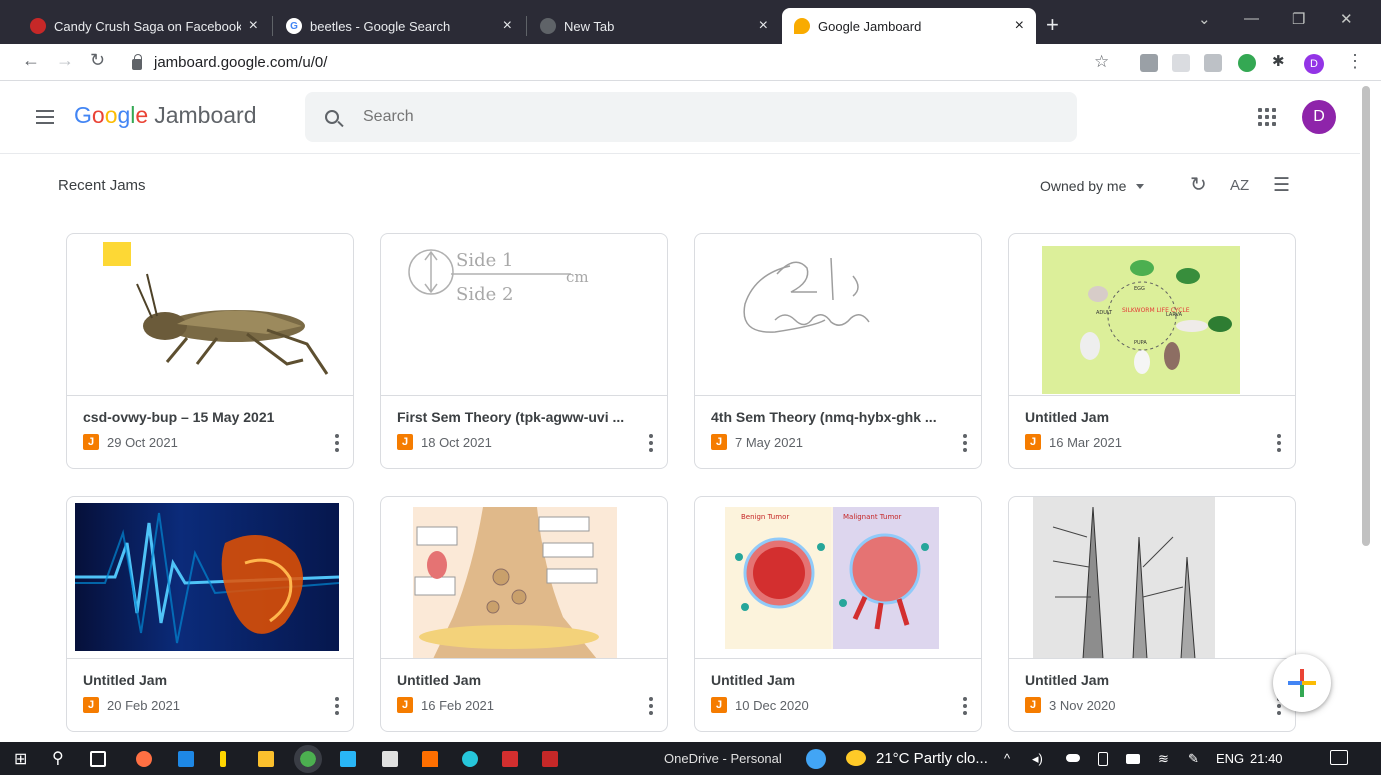 The image size is (1381, 775). I want to click on bookmark-star-icon: ☆, so click(1101, 62).